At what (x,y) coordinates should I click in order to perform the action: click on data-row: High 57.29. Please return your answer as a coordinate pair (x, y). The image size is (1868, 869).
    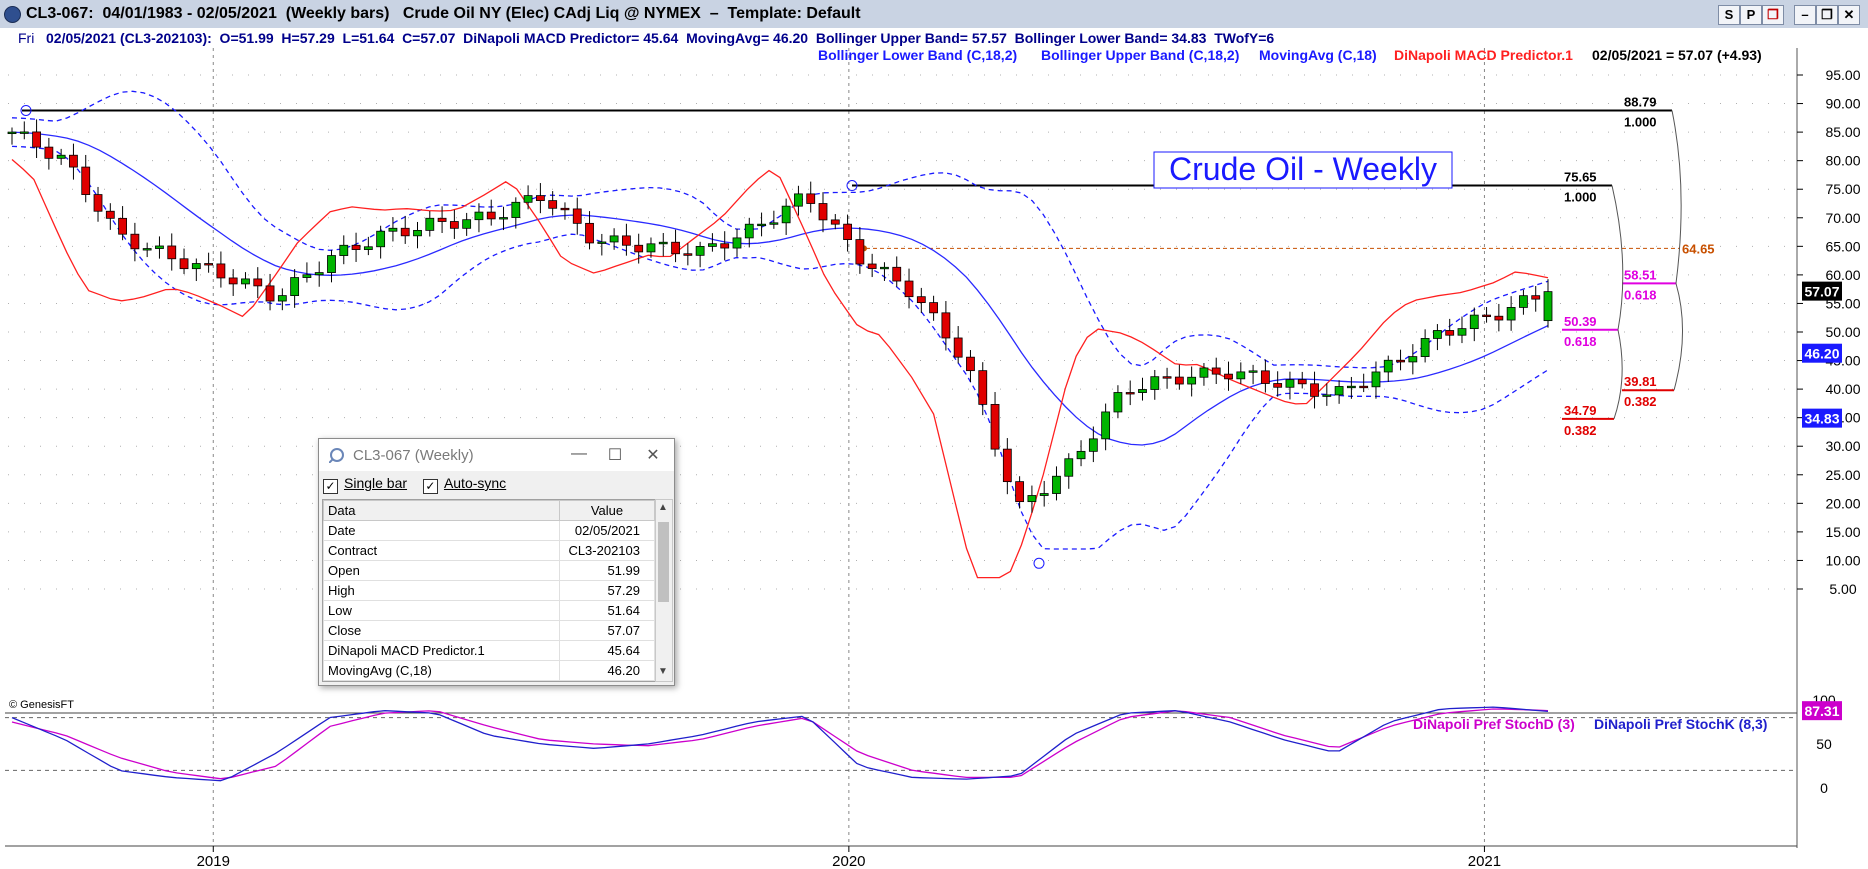
    Looking at the image, I should click on (489, 590).